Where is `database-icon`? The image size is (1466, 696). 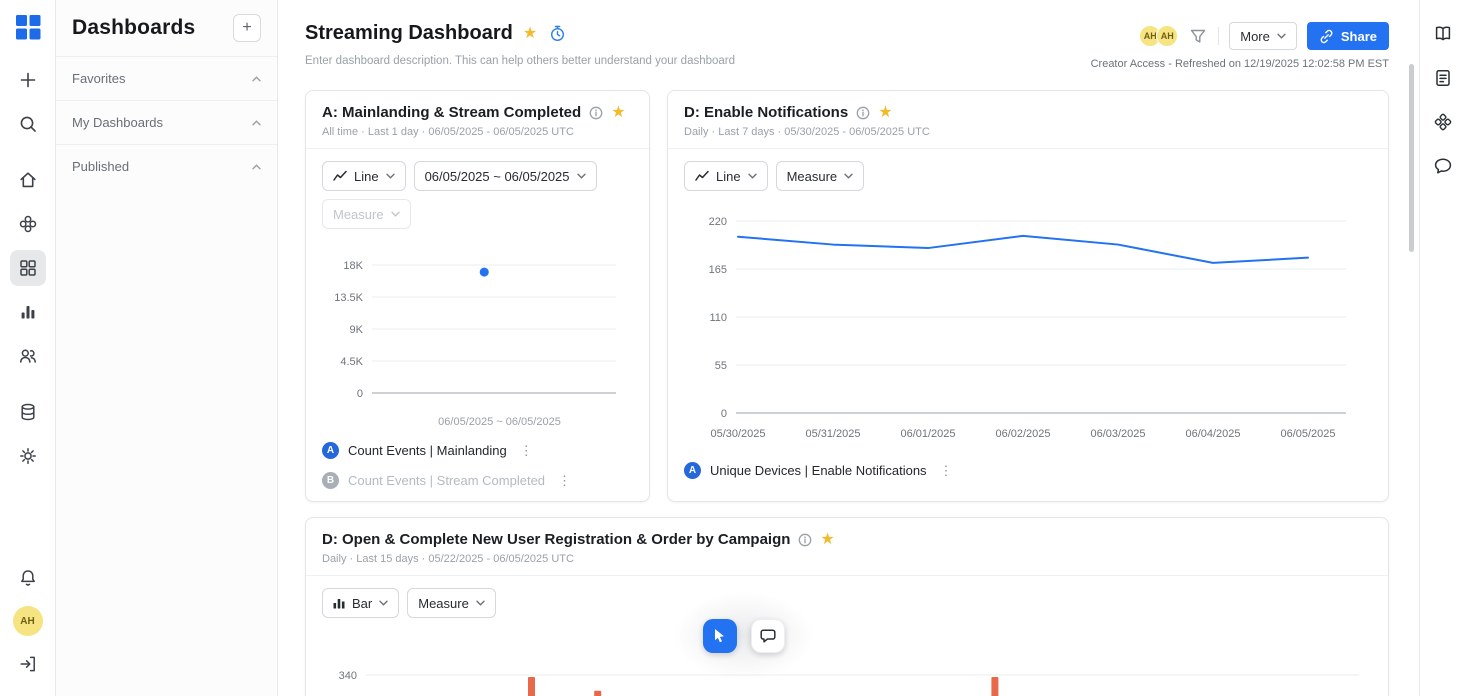
database-icon is located at coordinates (27, 412).